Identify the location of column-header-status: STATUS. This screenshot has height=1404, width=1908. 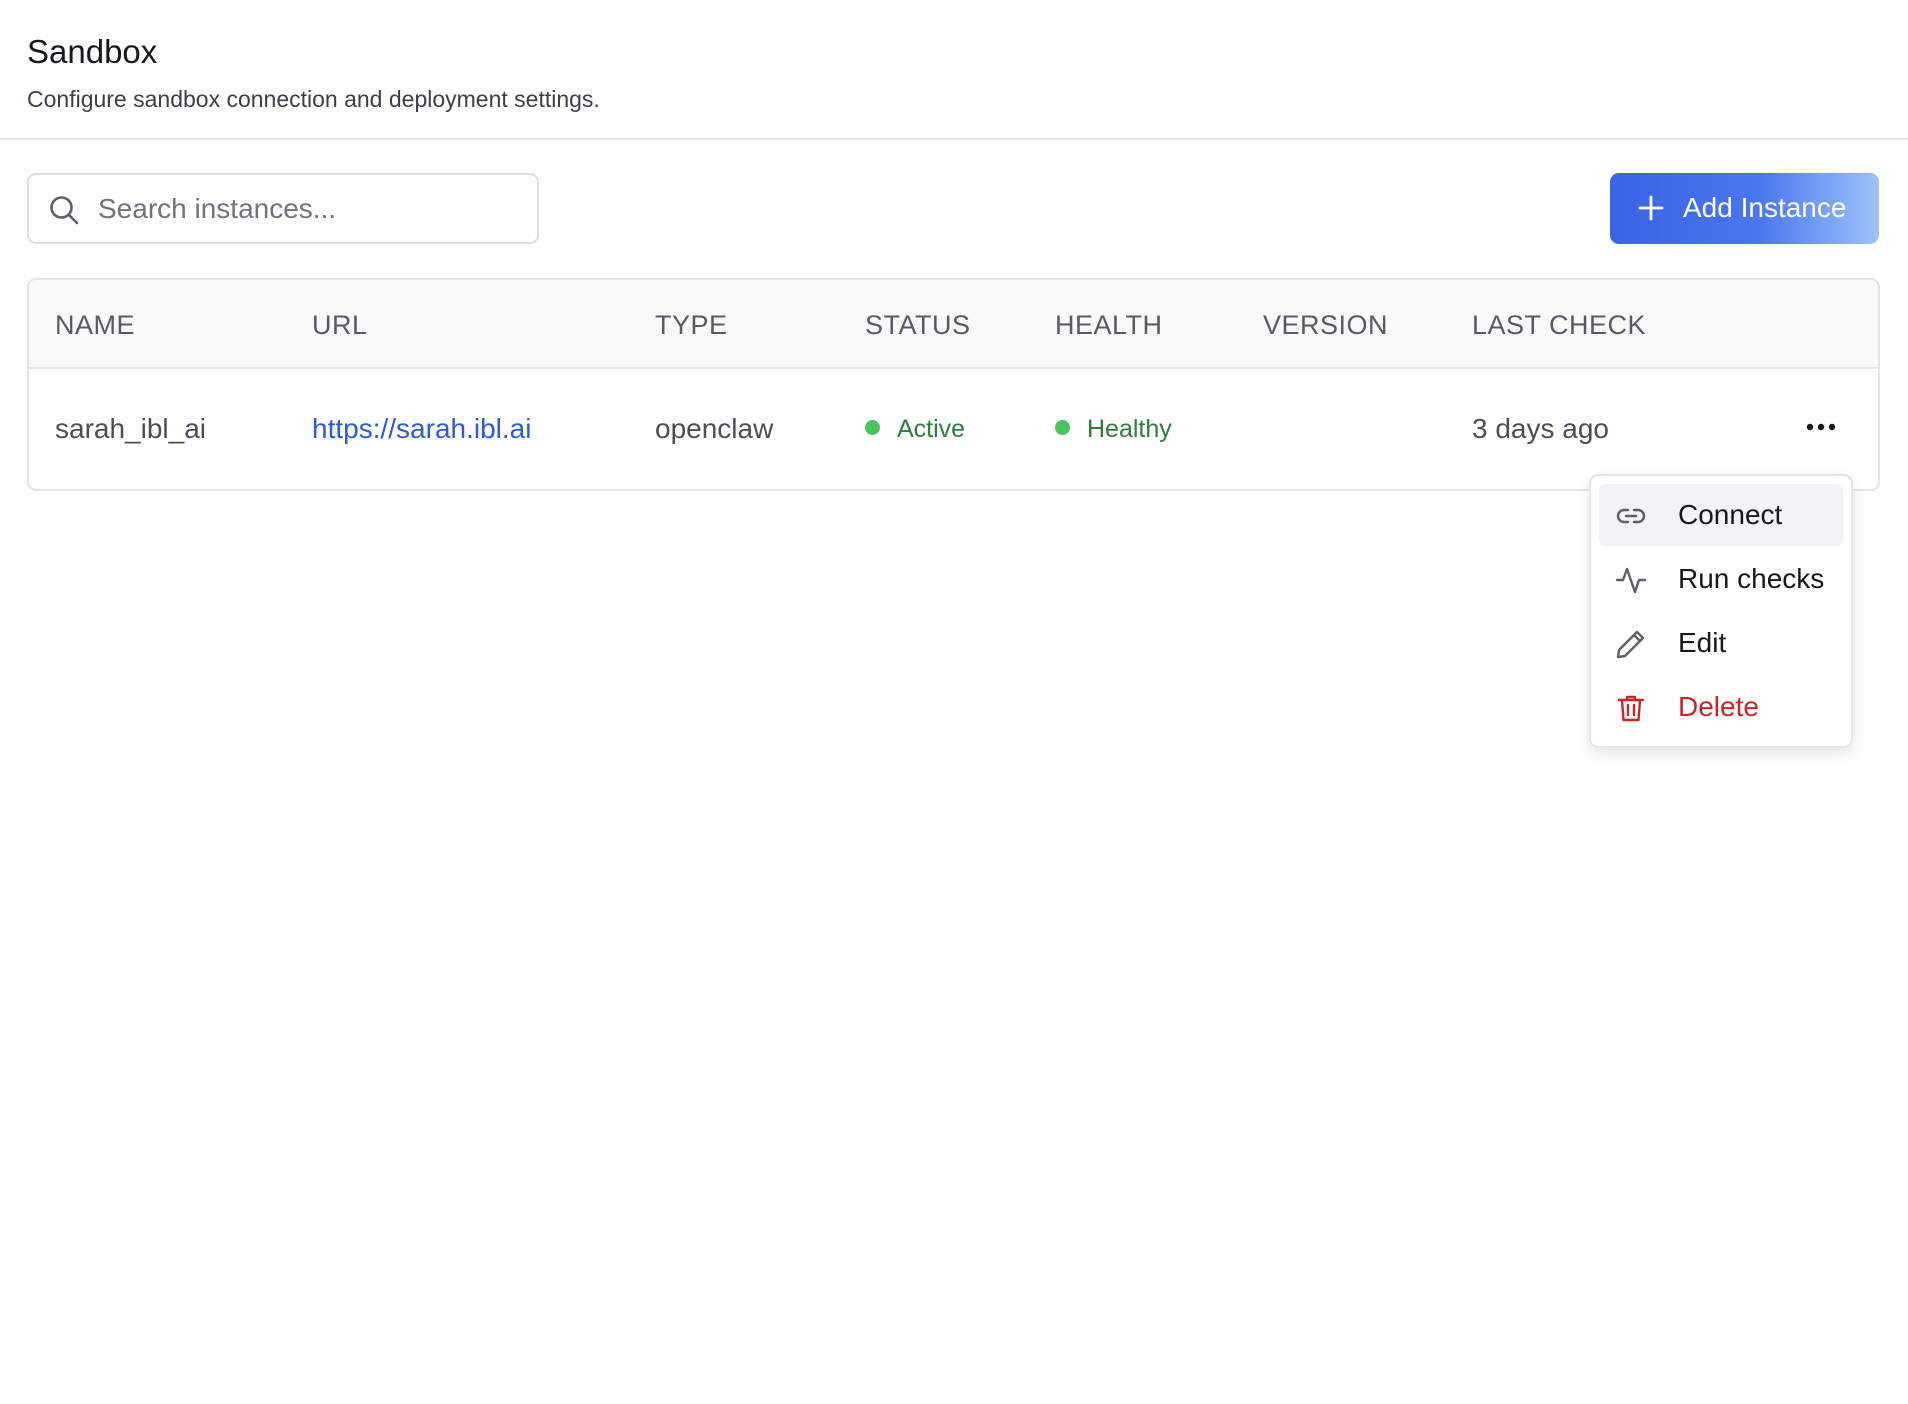
(918, 325).